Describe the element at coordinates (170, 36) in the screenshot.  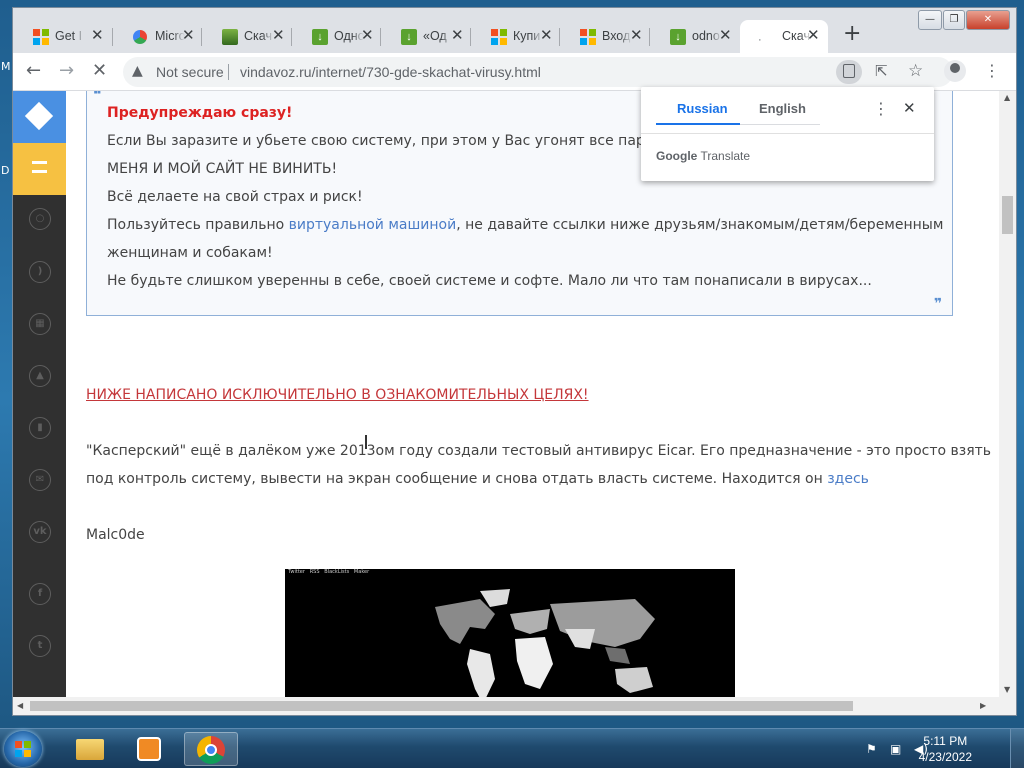
I see `tab-title: Micro` at that location.